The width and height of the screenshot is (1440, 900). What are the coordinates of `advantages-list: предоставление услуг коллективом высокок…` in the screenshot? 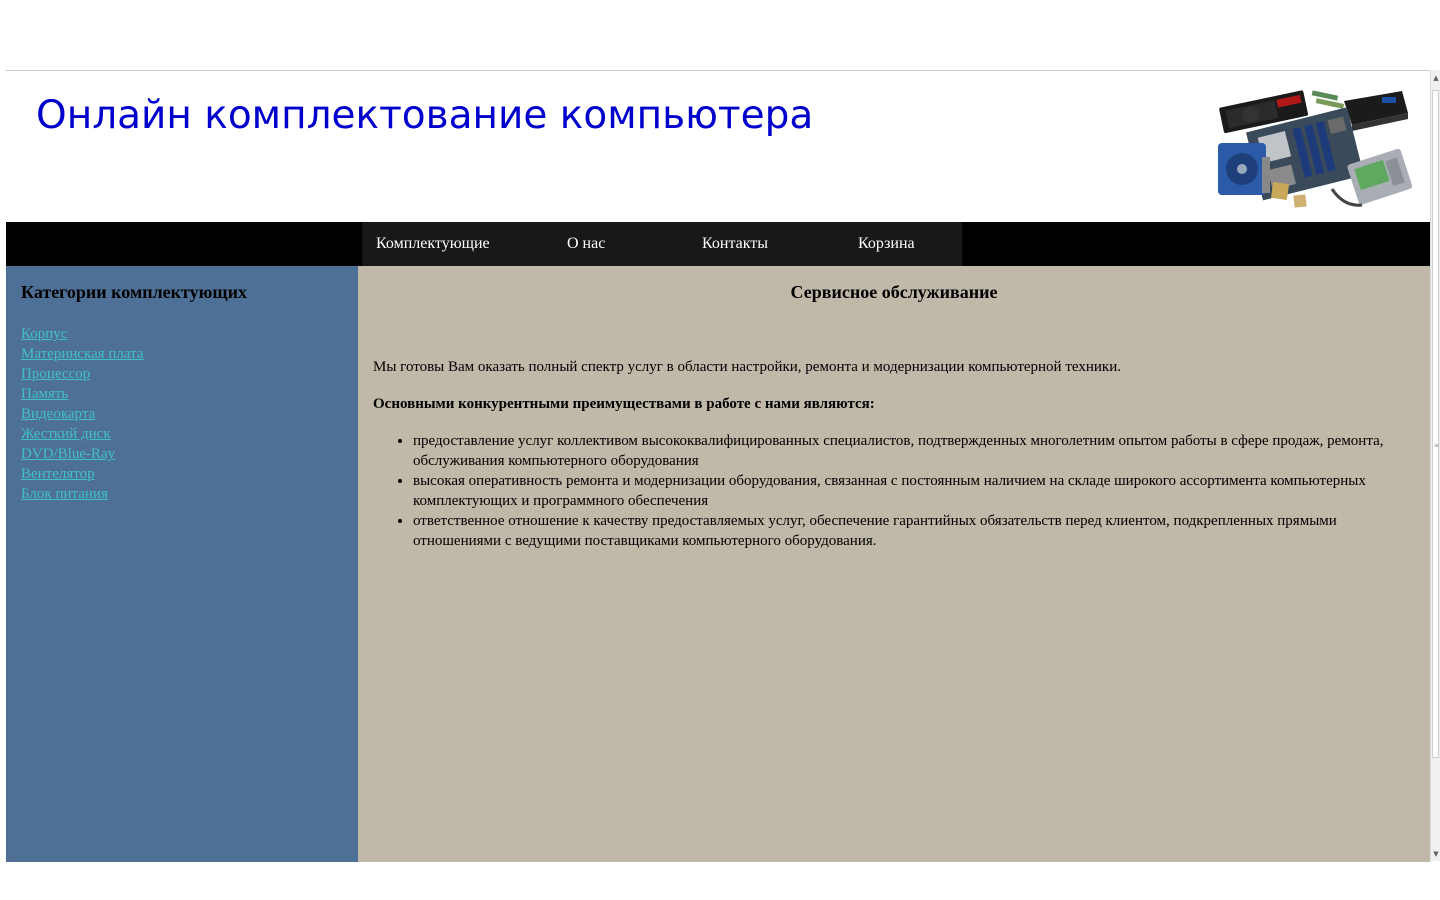 It's located at (913, 491).